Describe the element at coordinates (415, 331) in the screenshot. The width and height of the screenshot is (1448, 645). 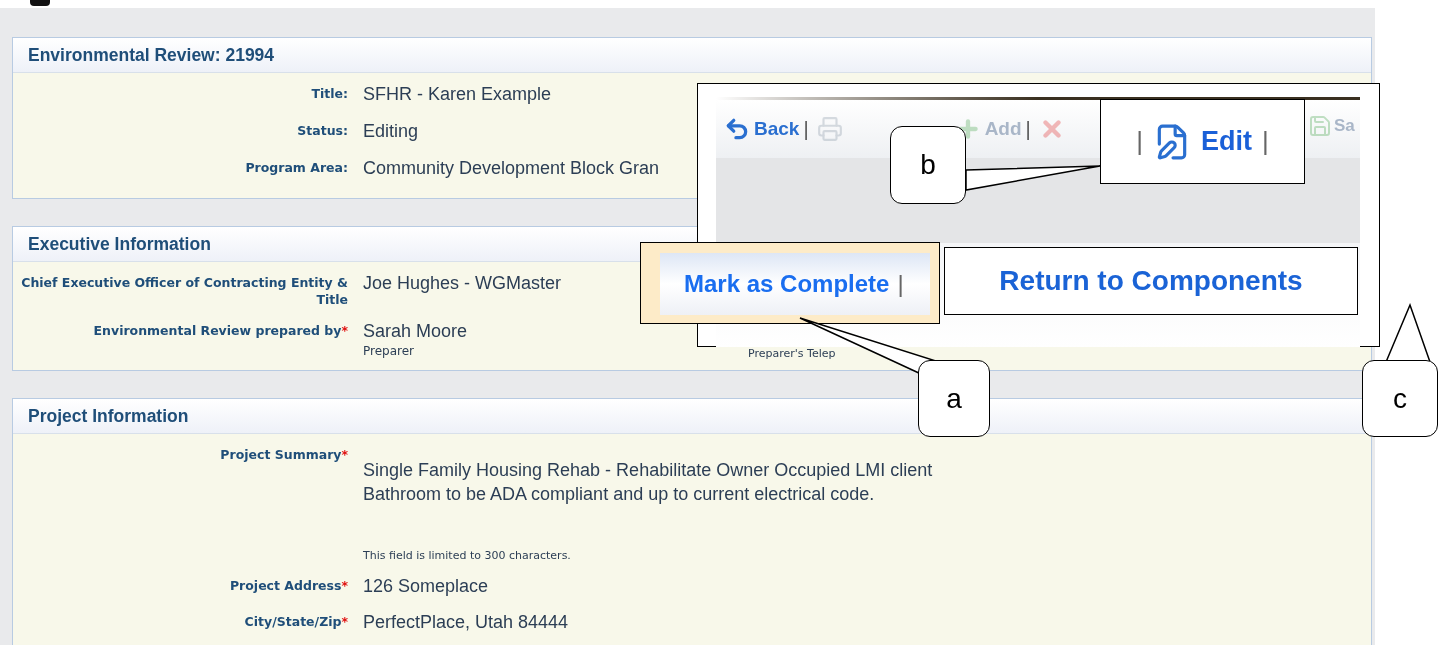
I see `field-value: Sarah Moore` at that location.